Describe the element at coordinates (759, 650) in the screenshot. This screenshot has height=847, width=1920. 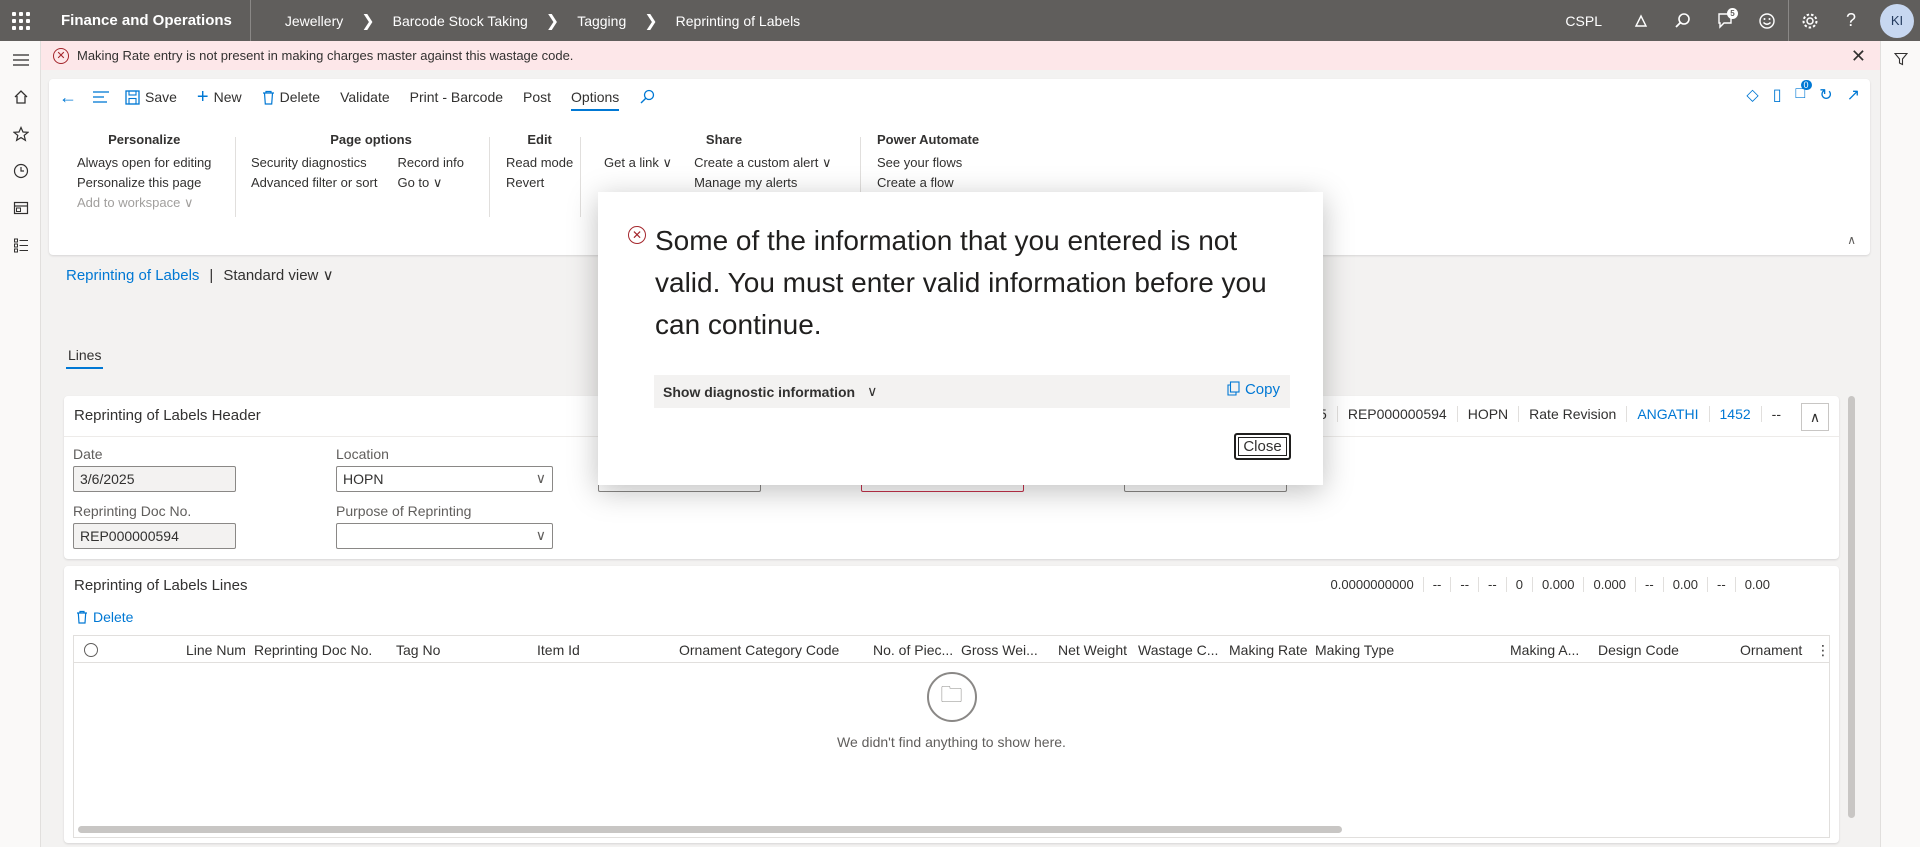
I see `column-header: Ornament Category Code` at that location.